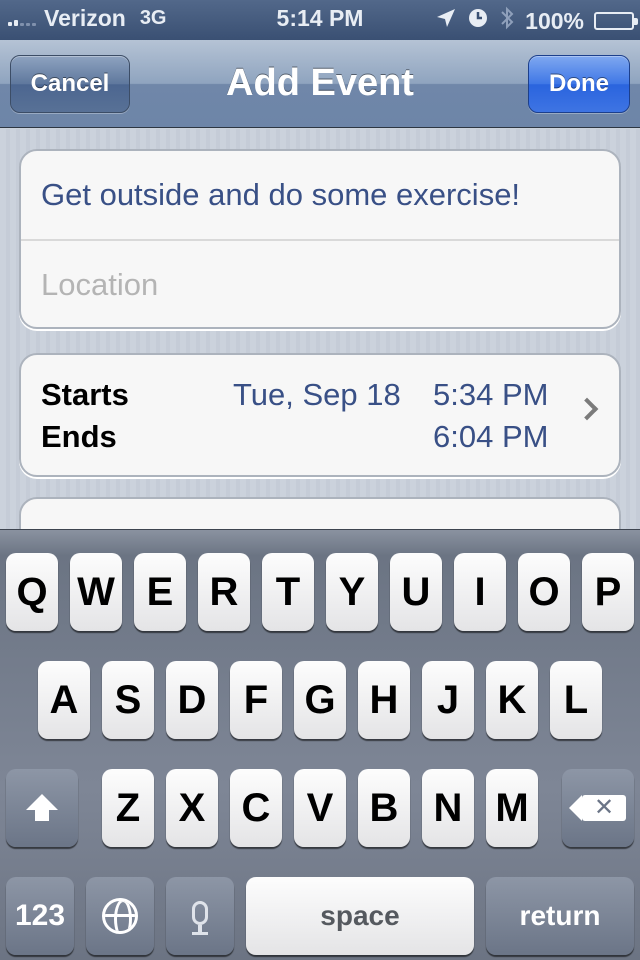  I want to click on cancel-button: Cancel, so click(70, 84).